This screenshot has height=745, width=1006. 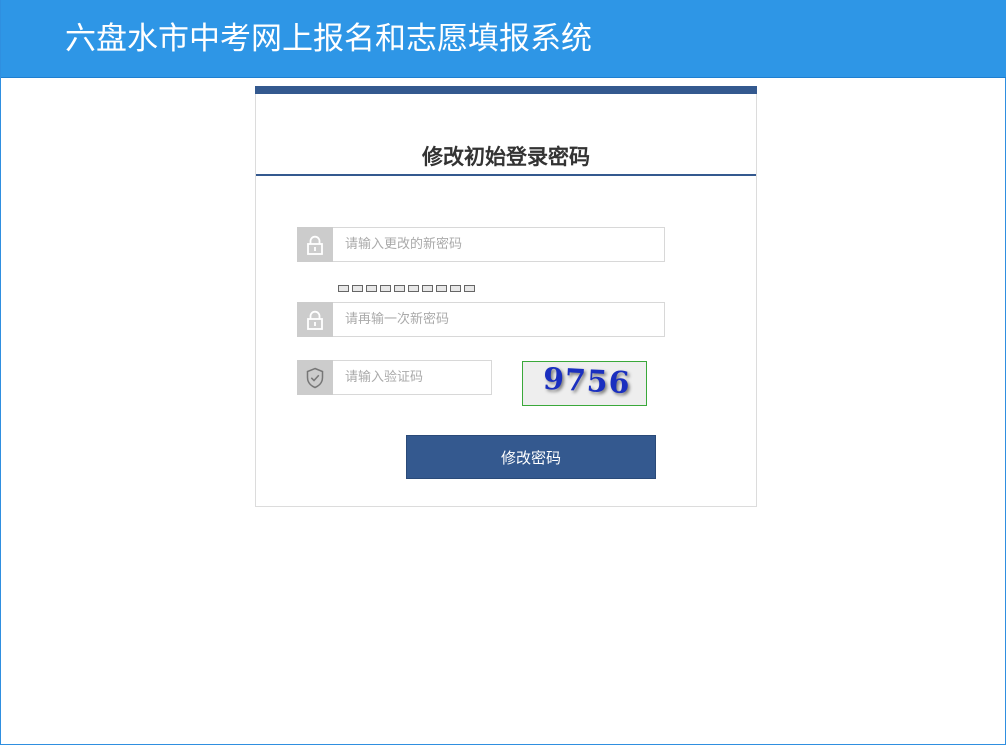 What do you see at coordinates (412, 377) in the screenshot?
I see `captcha-input` at bounding box center [412, 377].